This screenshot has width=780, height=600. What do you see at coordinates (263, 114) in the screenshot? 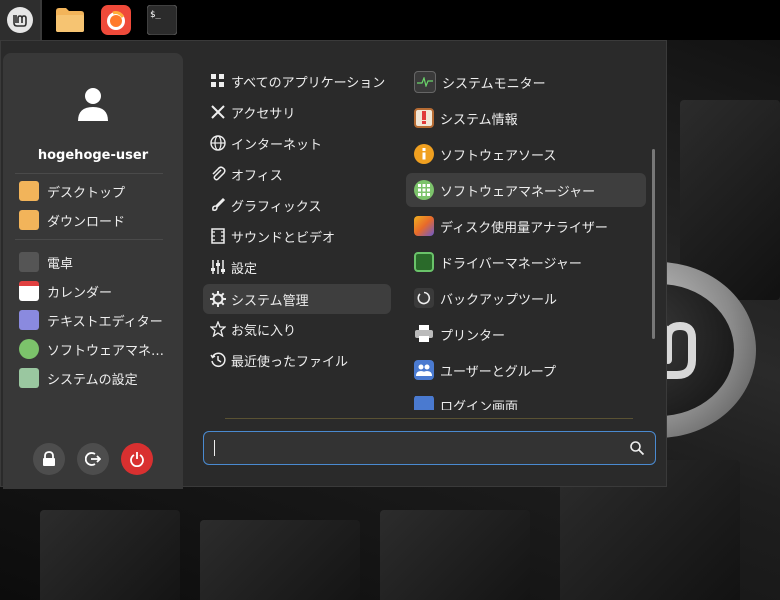
I see `category-label: アクセサリ` at bounding box center [263, 114].